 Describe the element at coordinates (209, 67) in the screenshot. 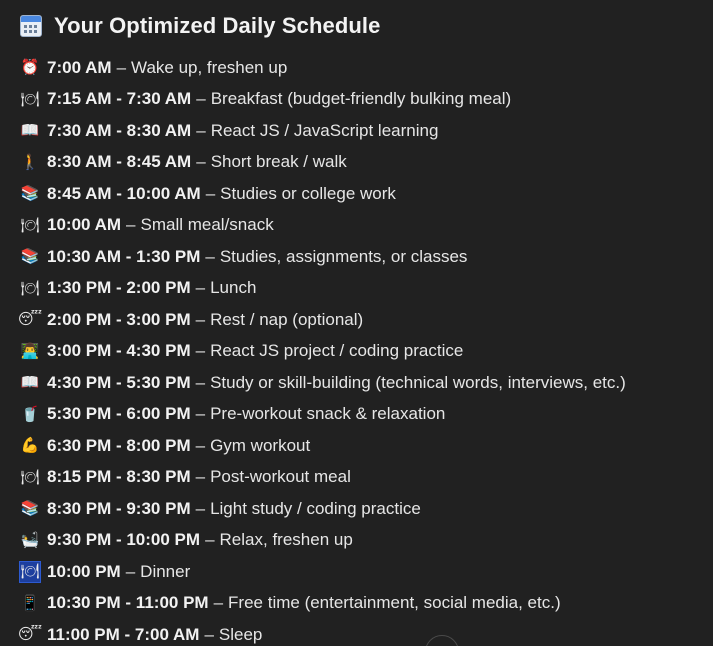

I see `schedule-activity: Wake up, freshen up` at that location.